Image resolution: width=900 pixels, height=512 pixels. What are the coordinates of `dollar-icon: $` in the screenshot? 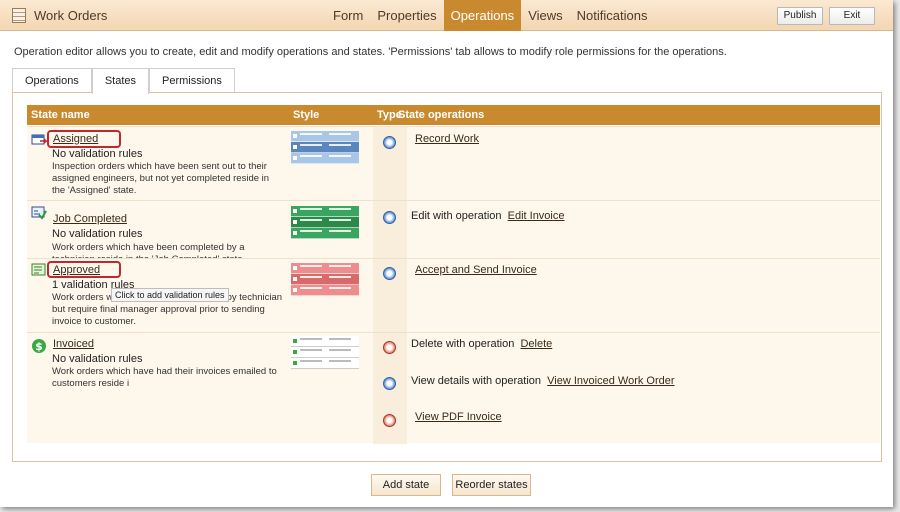 It's located at (39, 345).